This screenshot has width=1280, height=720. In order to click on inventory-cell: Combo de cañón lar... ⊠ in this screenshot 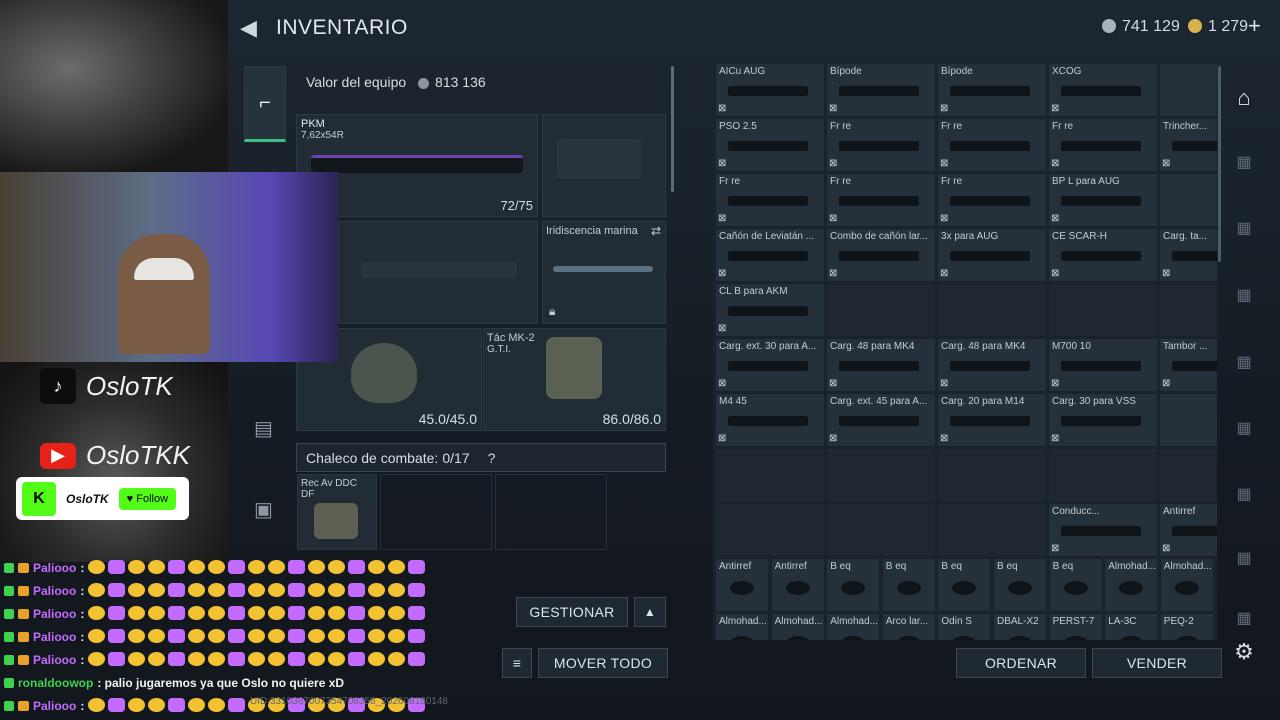, I will do `click(881, 255)`.